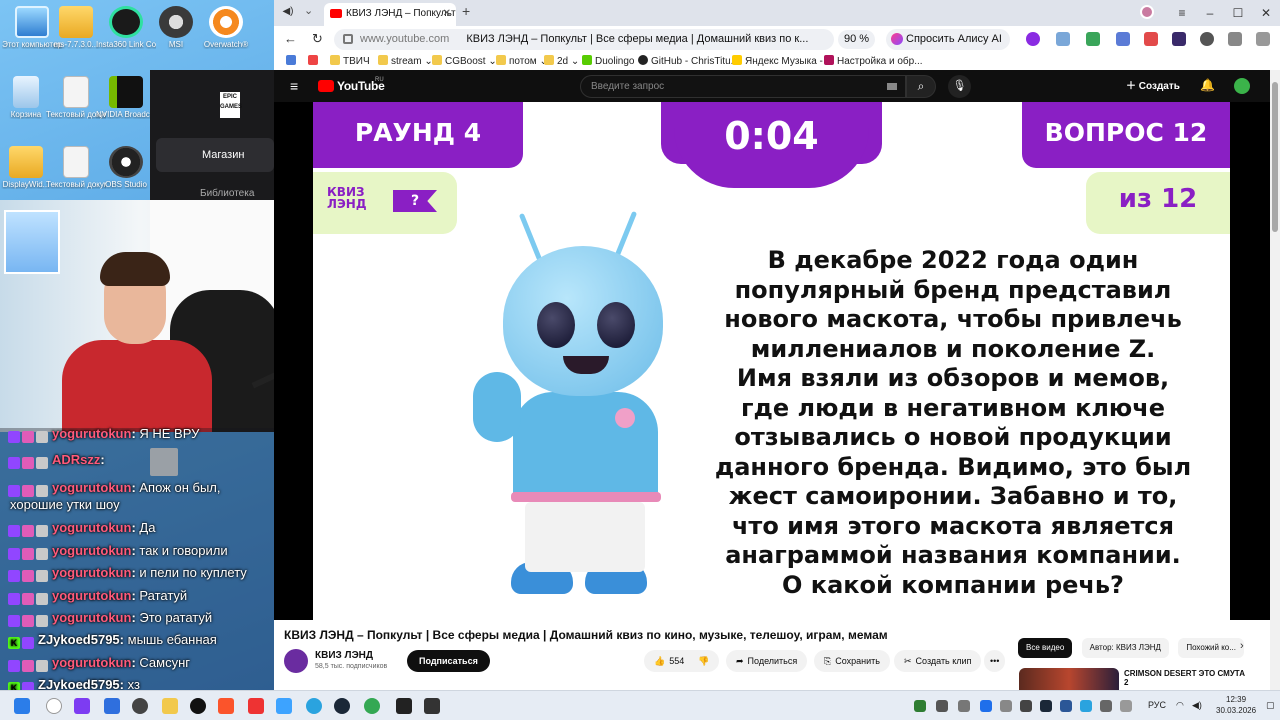  Describe the element at coordinates (1069, 679) in the screenshot. I see `recommended-thumbnail` at that location.